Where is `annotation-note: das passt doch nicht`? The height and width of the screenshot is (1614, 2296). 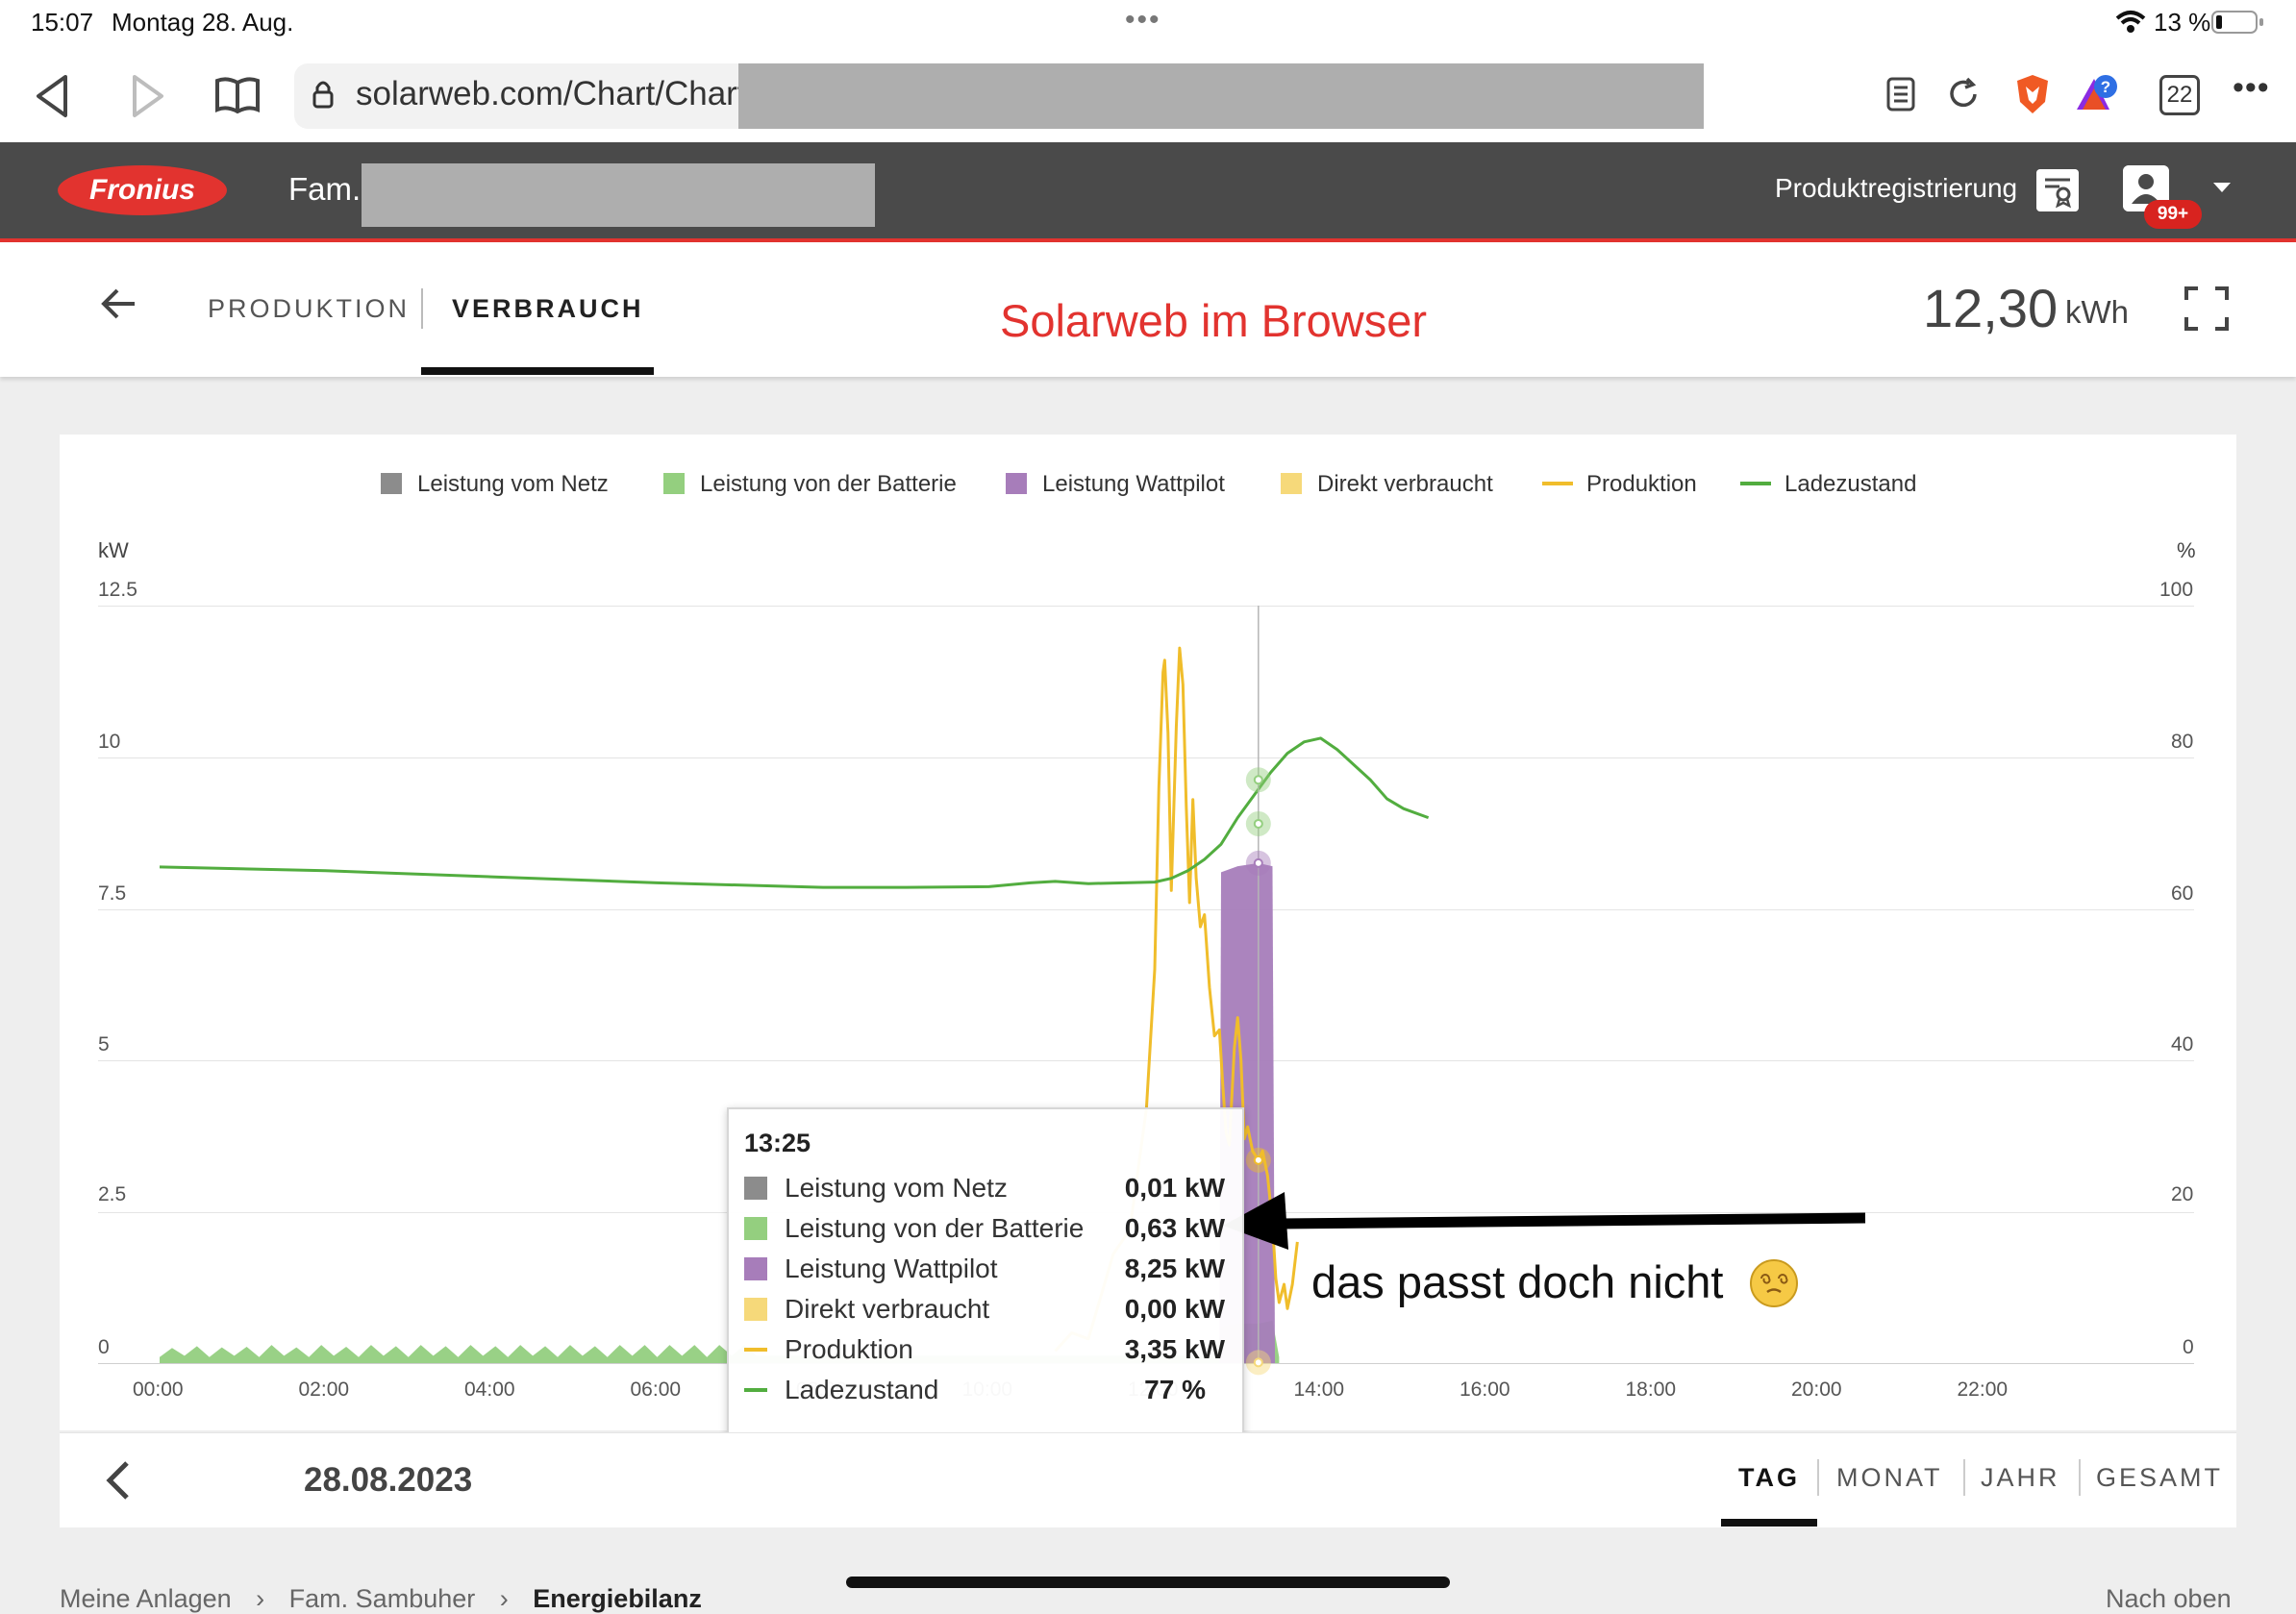
annotation-note: das passt doch nicht is located at coordinates (1517, 1281).